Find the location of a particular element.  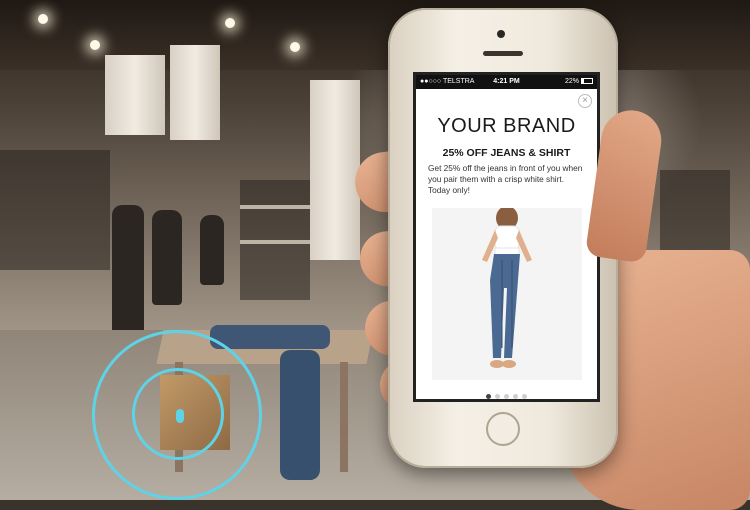

brand-title: YOUR BRAND is located at coordinates (506, 126).